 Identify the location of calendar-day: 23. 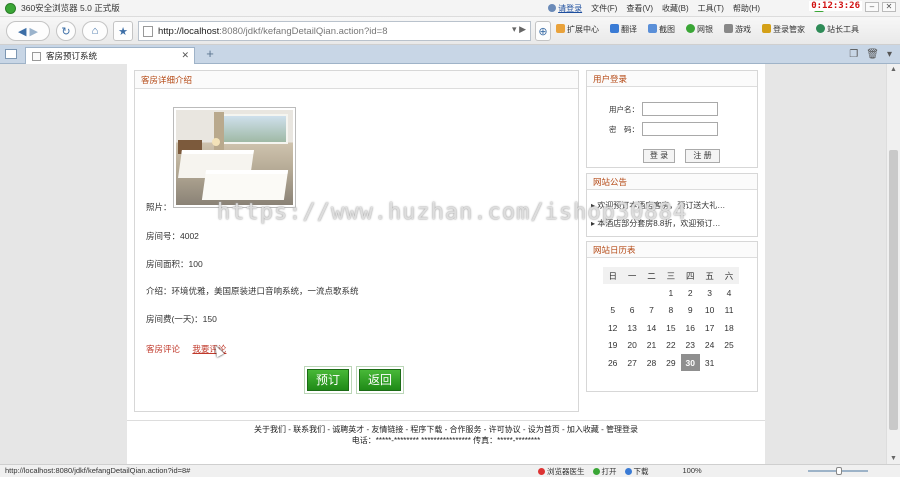
(690, 345).